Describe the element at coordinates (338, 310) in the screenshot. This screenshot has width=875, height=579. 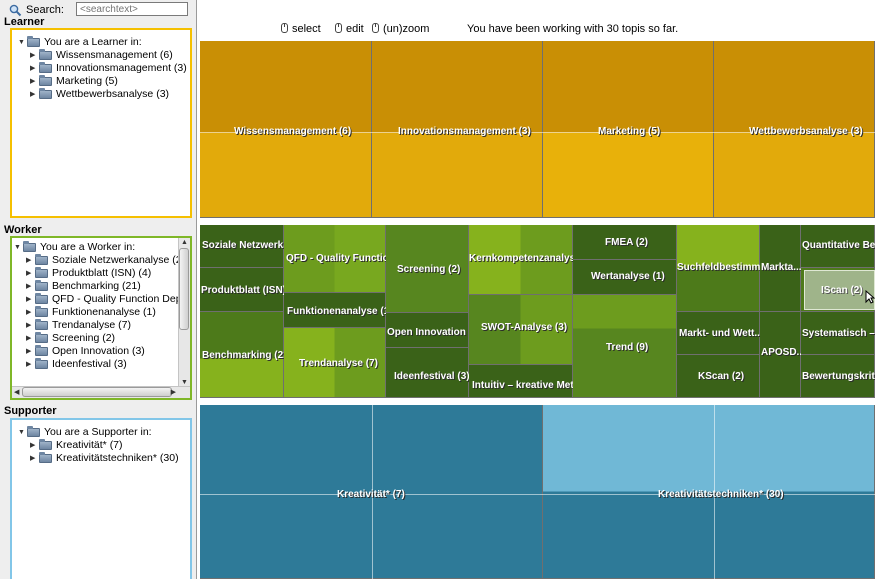
I see `treemap-tile: Funktionenanalyse (1)` at that location.